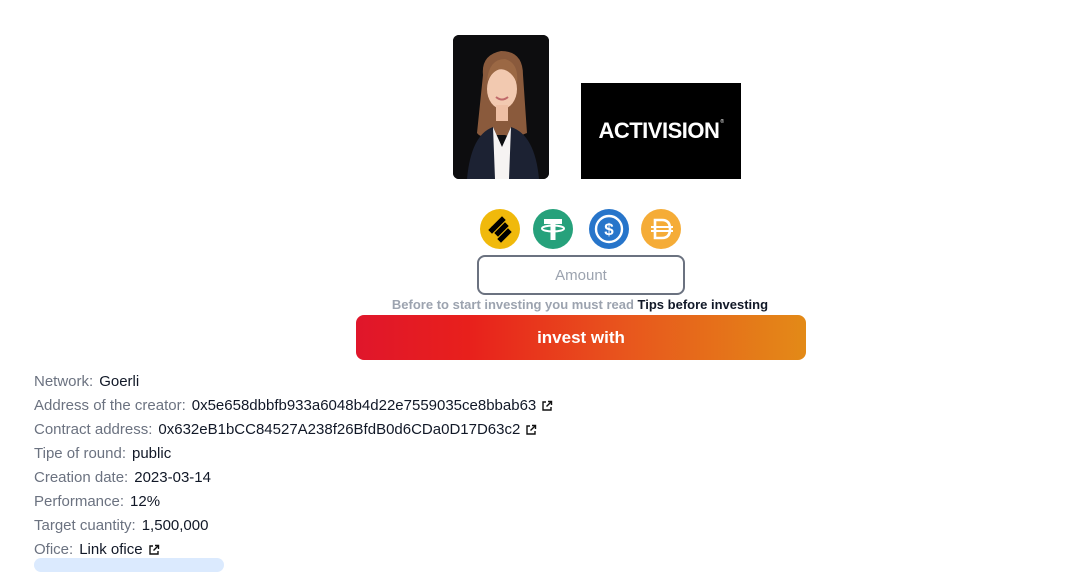 This screenshot has width=1089, height=572. Describe the element at coordinates (110, 405) in the screenshot. I see `detail-label: Address of the creator:` at that location.